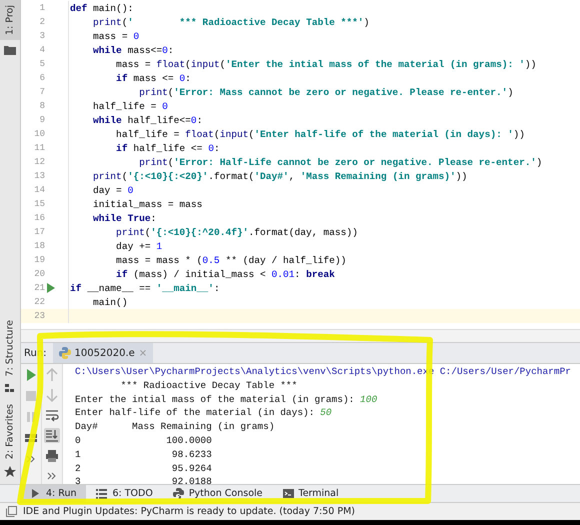 This screenshot has height=525, width=580. What do you see at coordinates (41, 106) in the screenshot?
I see `line-number: 8` at bounding box center [41, 106].